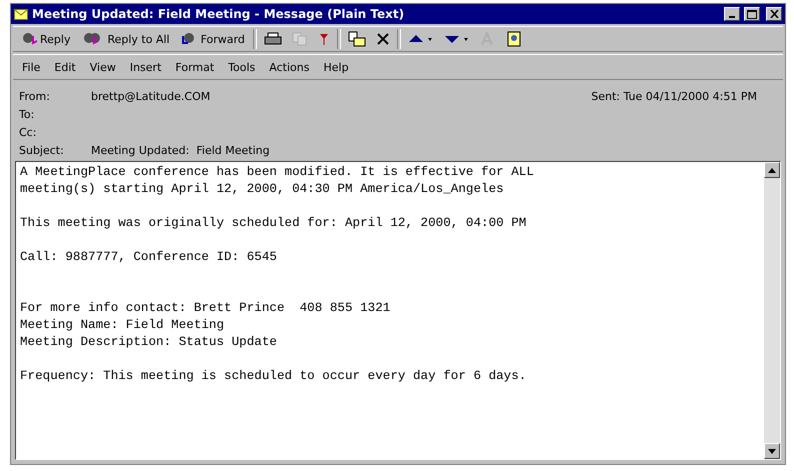  I want to click on delete-icon, so click(383, 39).